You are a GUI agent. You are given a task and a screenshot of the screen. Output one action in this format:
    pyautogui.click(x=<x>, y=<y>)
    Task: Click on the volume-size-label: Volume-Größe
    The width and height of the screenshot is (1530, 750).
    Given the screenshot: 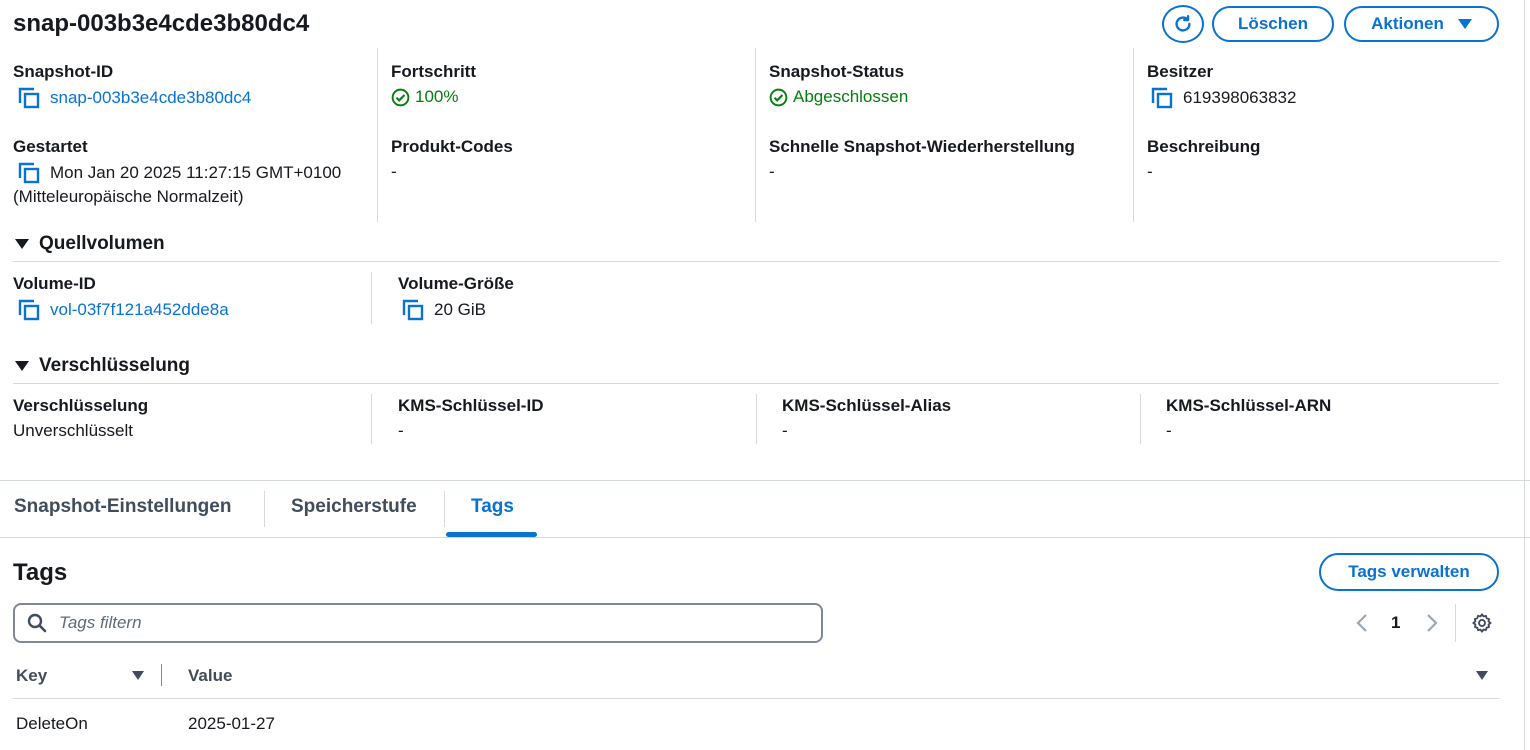 What is the action you would take?
    pyautogui.click(x=456, y=283)
    